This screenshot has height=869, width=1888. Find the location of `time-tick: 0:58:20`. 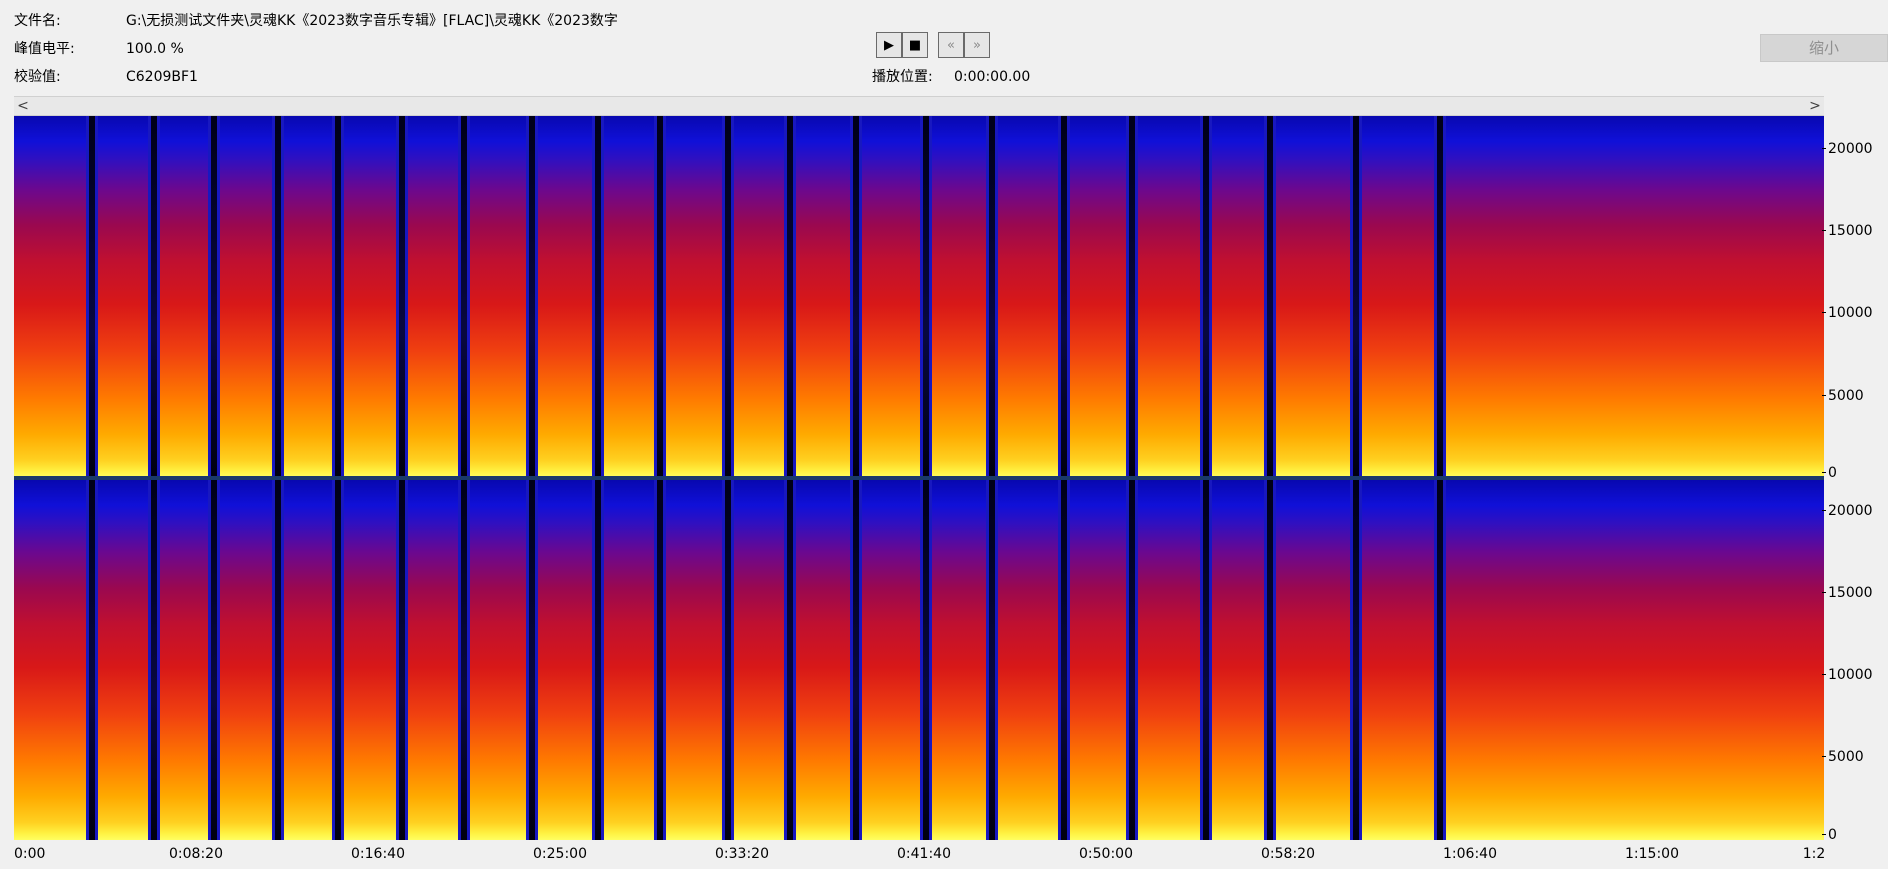

time-tick: 0:58:20 is located at coordinates (1288, 854).